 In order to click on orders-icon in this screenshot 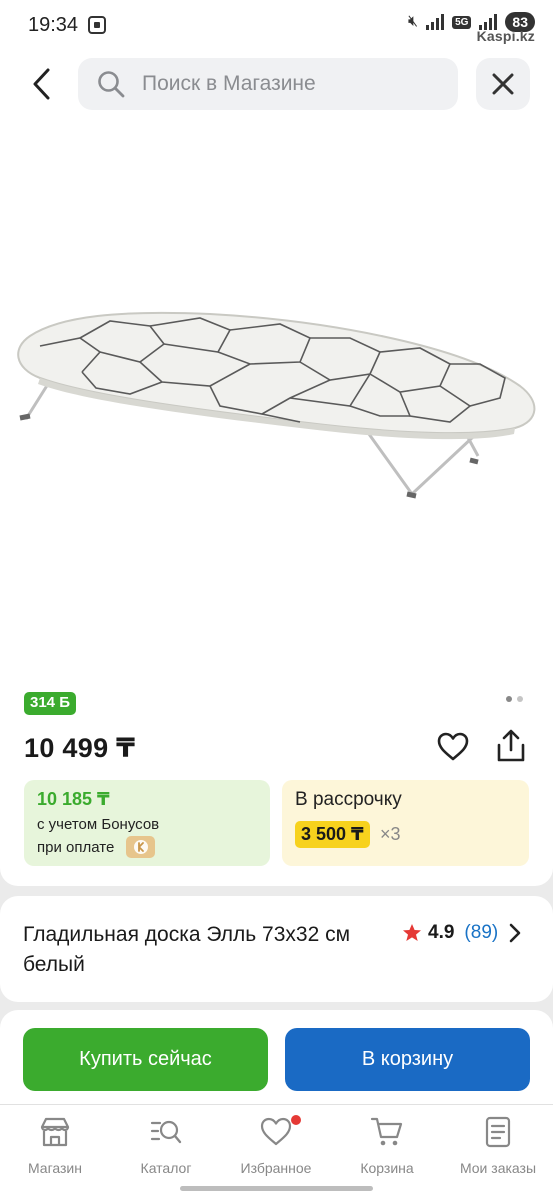, I will do `click(498, 1132)`.